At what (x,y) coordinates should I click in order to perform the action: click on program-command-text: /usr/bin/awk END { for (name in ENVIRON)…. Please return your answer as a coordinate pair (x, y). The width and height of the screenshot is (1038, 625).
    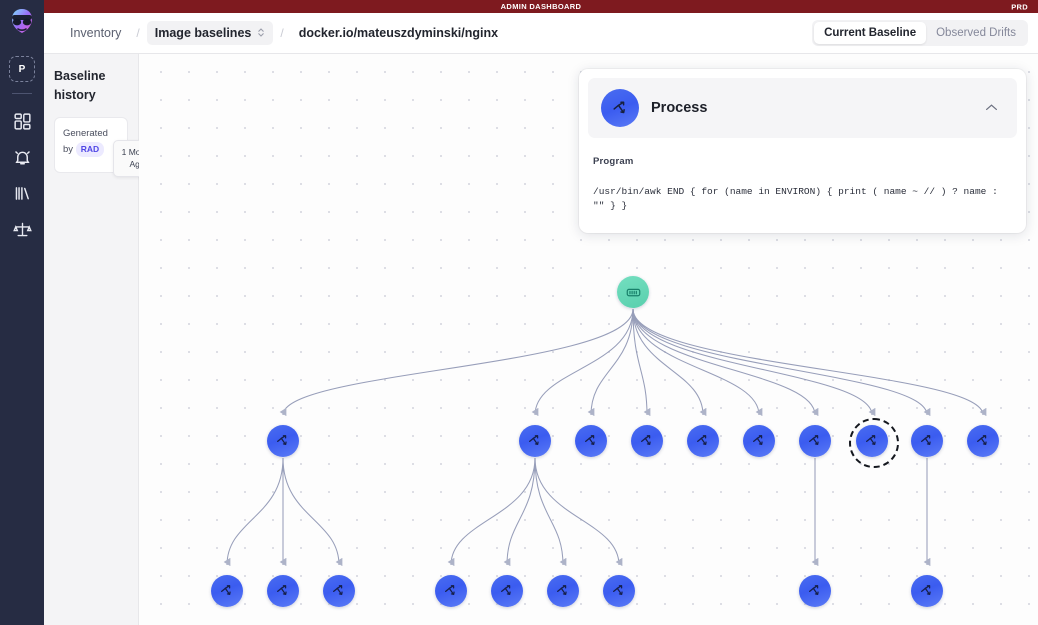
    Looking at the image, I should click on (798, 198).